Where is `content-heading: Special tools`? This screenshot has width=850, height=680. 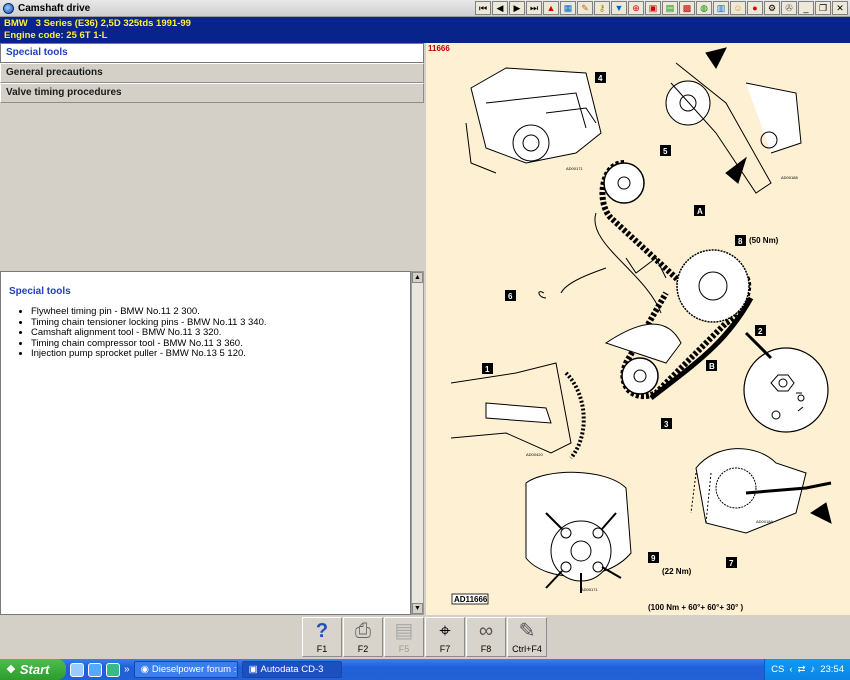
content-heading: Special tools is located at coordinates (40, 291).